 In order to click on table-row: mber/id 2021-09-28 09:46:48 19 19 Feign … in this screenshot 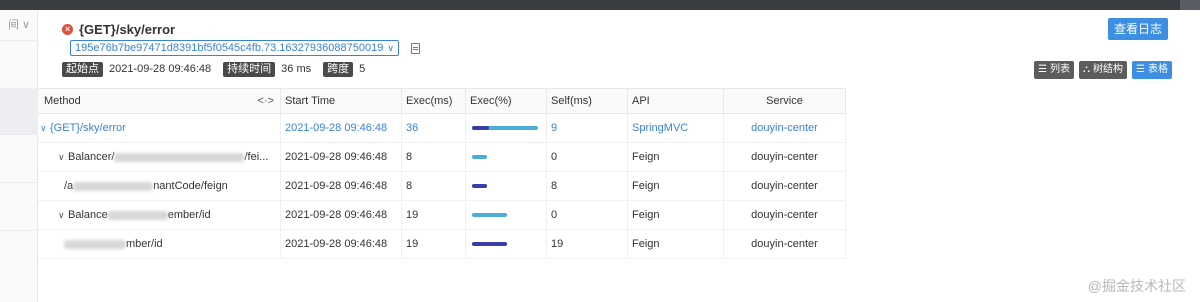, I will do `click(442, 244)`.